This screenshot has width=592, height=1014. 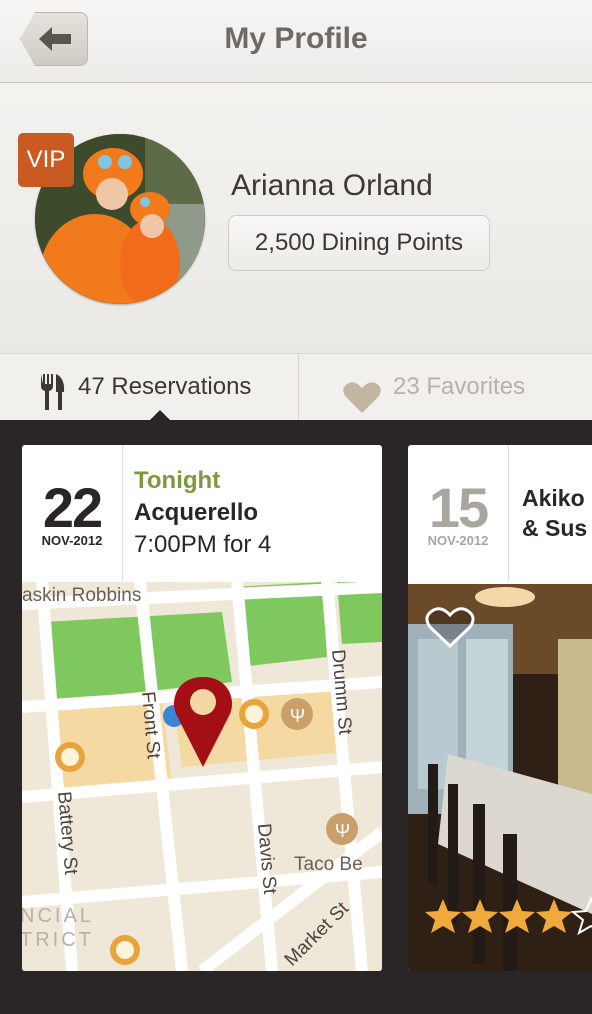 What do you see at coordinates (459, 386) in the screenshot?
I see `tab-favorites-label: 23 Favorites` at bounding box center [459, 386].